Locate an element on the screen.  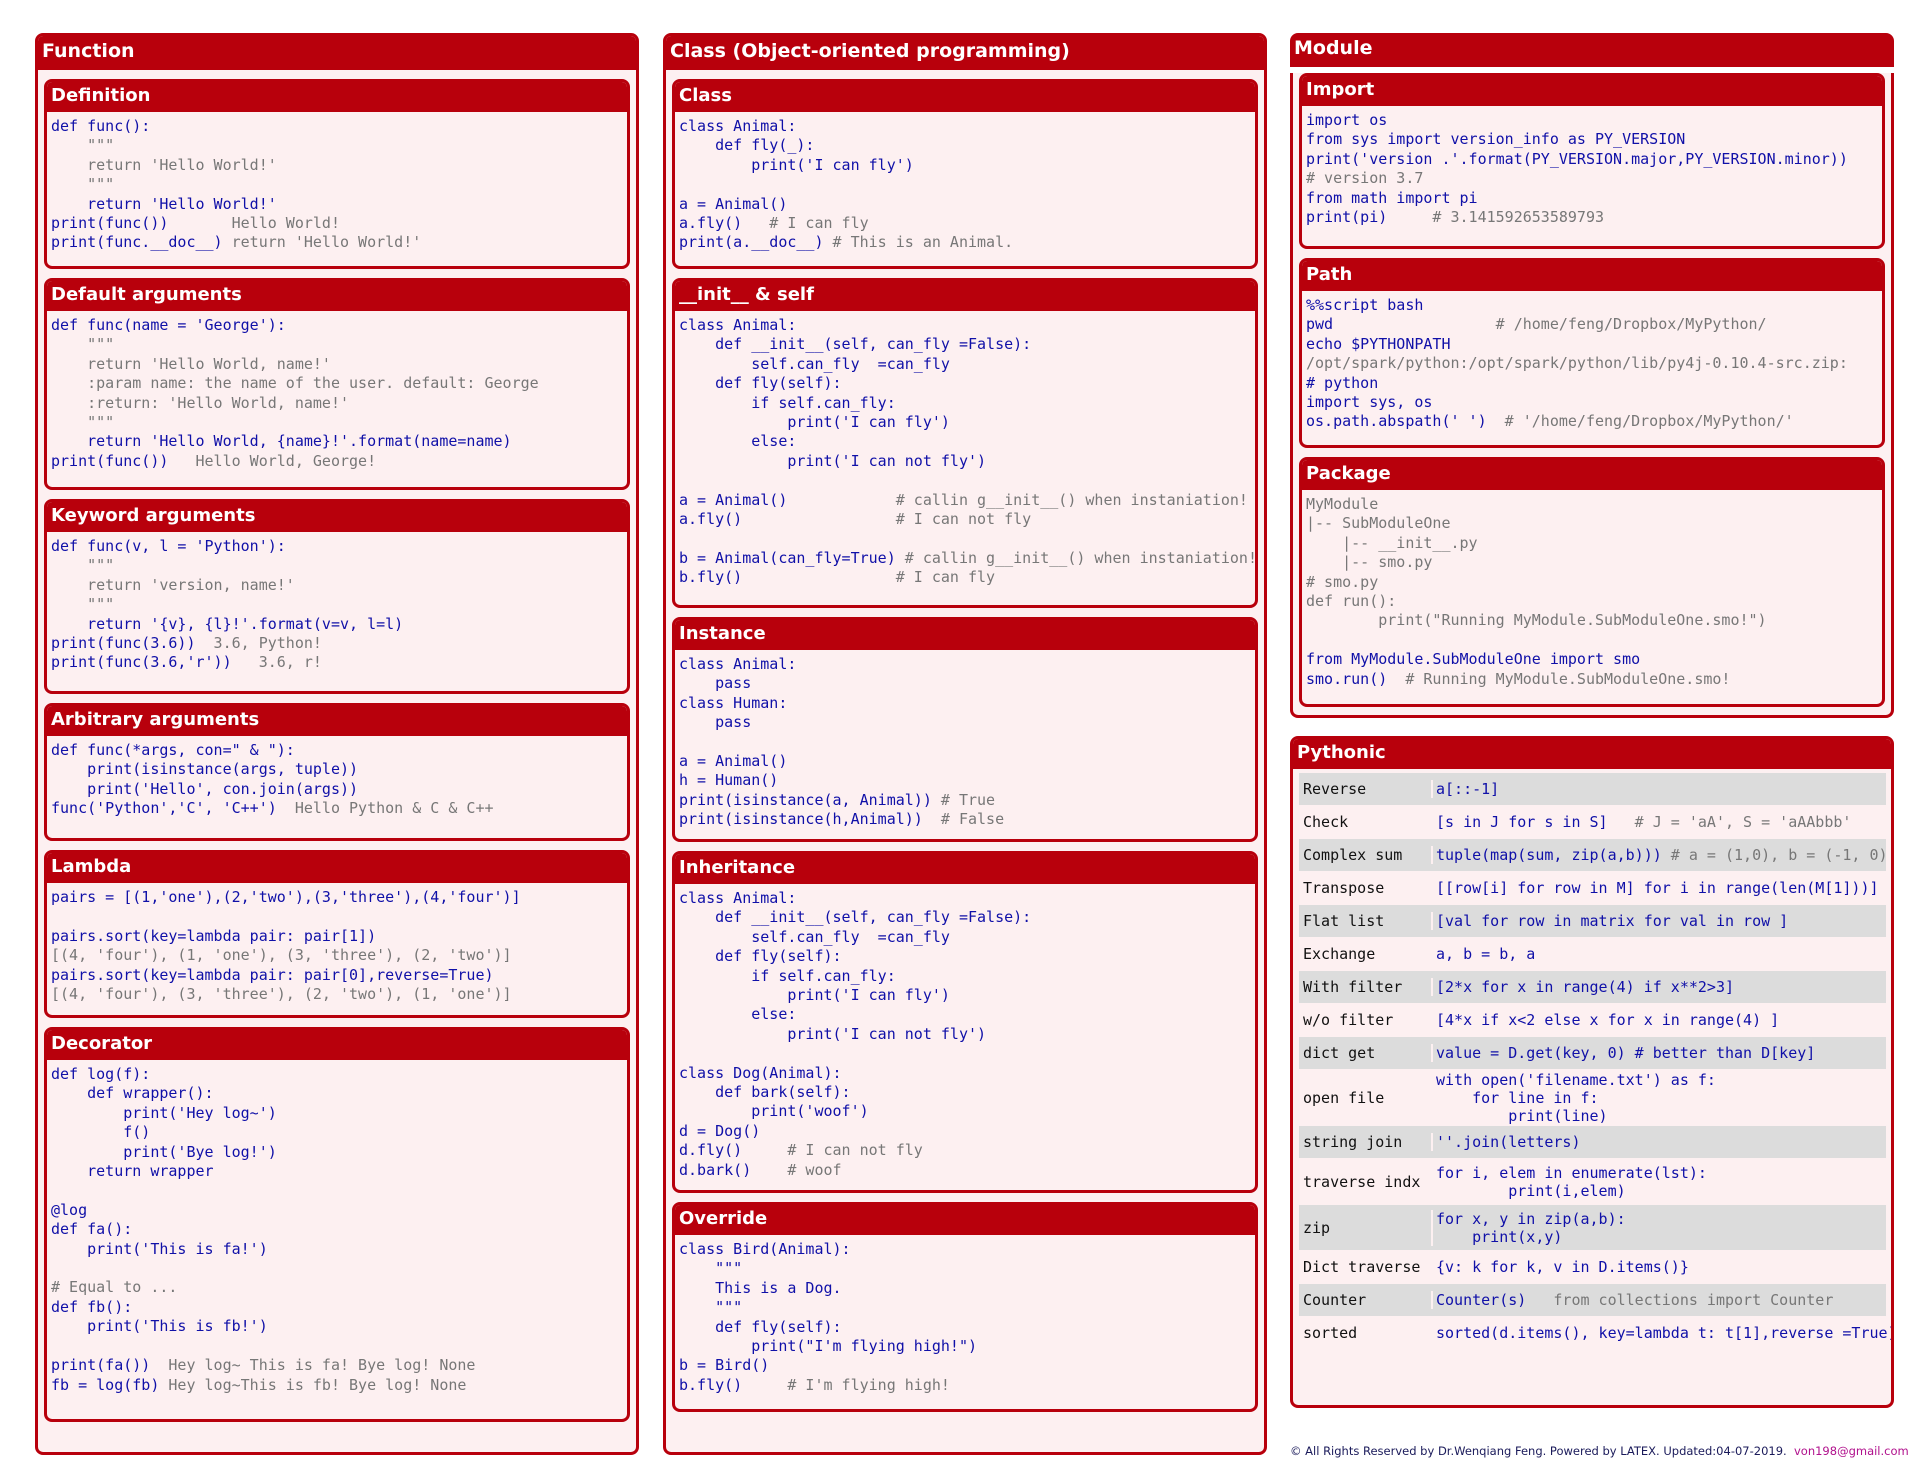
code-text: This is a Dog. is located at coordinates (760, 1287).